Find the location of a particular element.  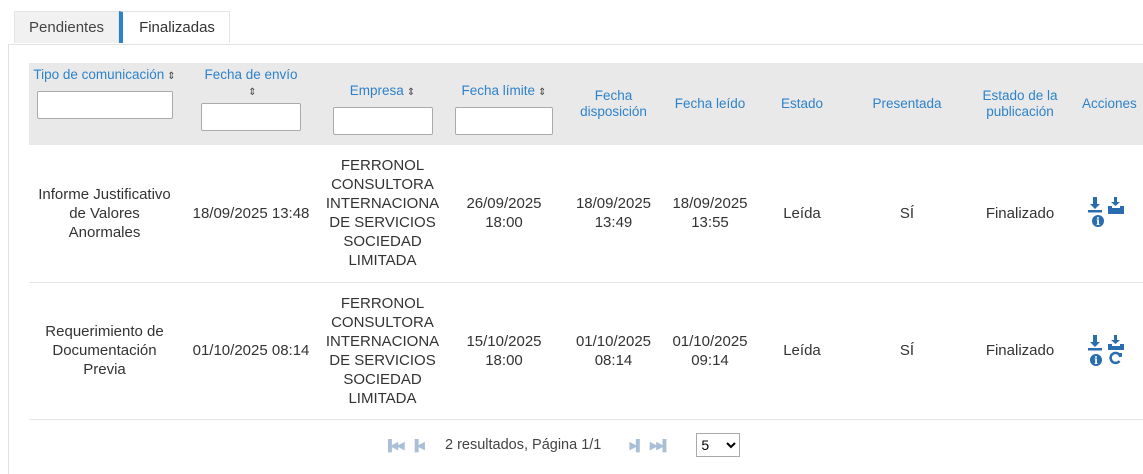

empresa-filter-input is located at coordinates (382, 121).